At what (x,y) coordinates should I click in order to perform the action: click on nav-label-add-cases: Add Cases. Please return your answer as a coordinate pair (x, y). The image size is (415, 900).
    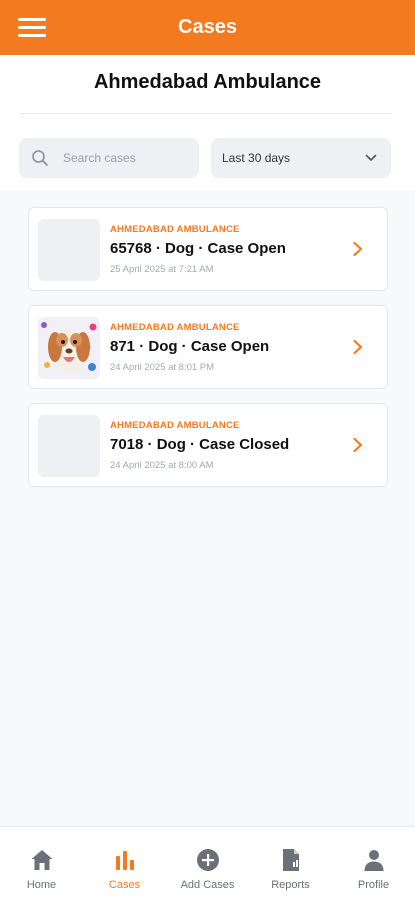
    Looking at the image, I should click on (207, 885).